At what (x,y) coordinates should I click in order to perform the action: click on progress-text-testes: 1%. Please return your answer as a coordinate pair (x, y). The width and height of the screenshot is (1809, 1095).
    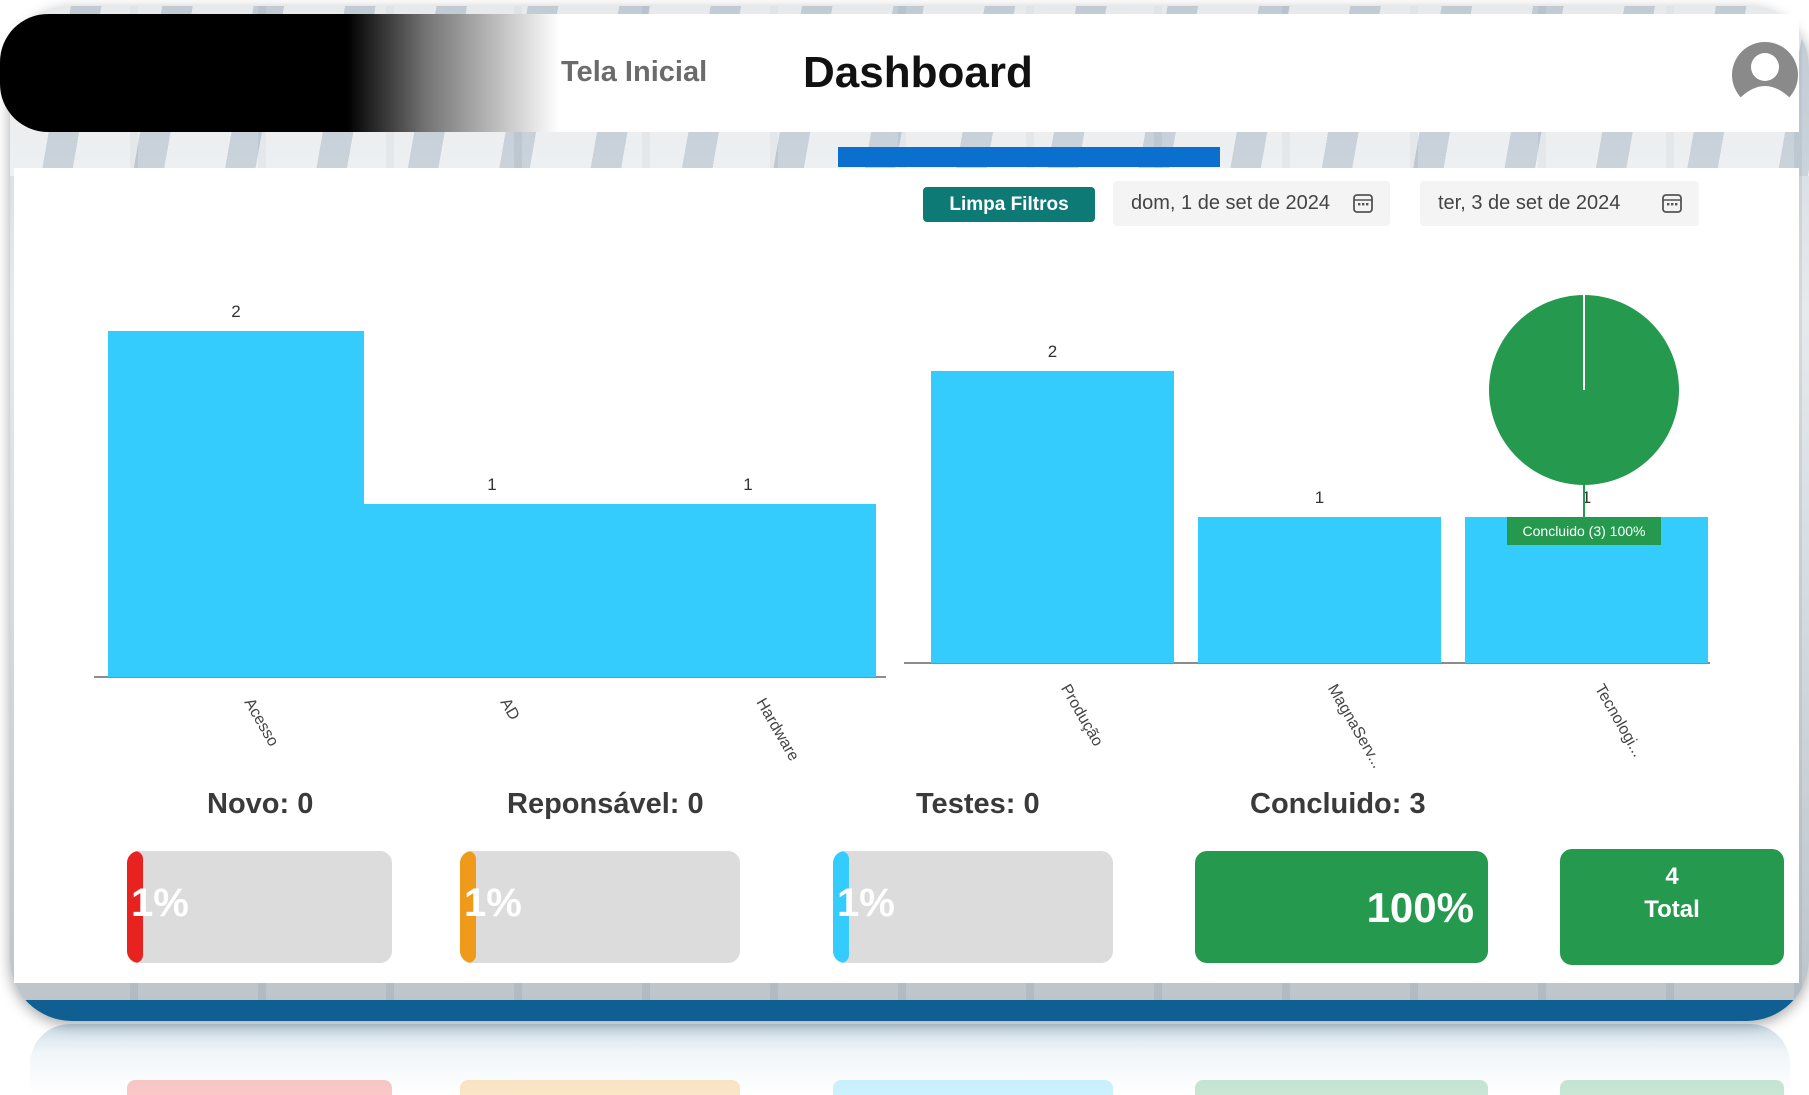
    Looking at the image, I should click on (866, 903).